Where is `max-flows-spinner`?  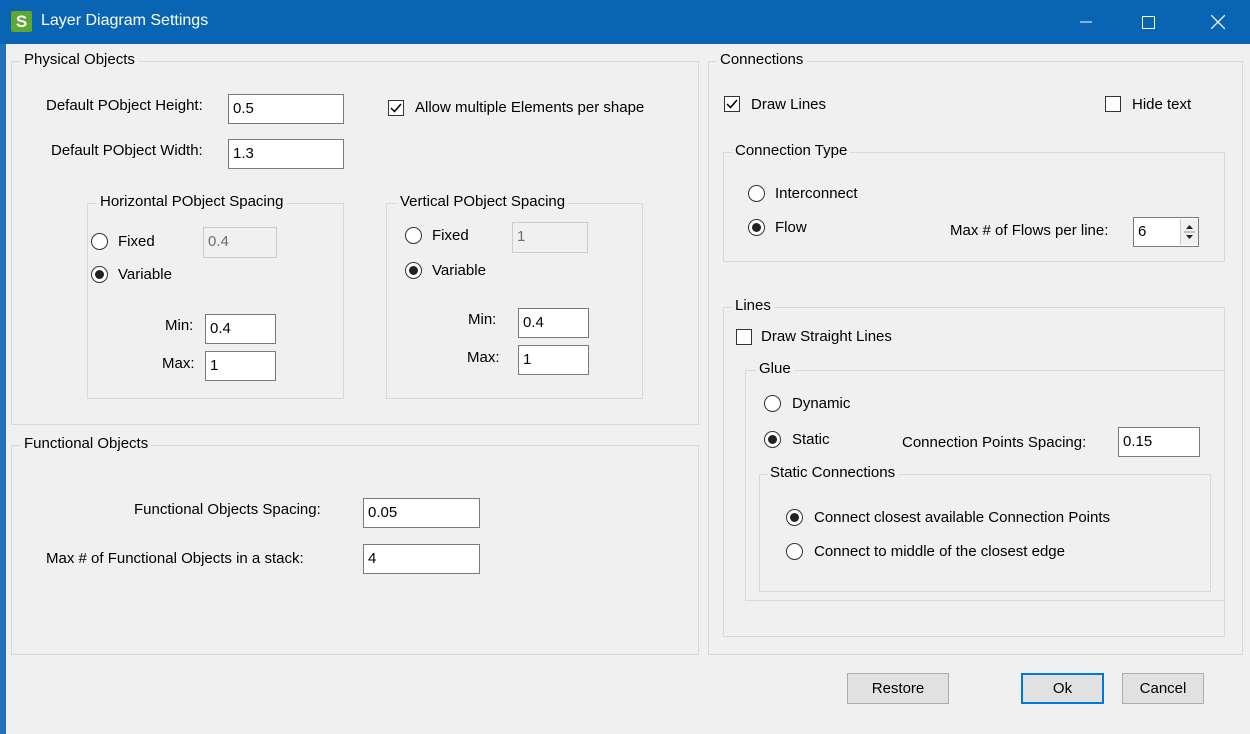
max-flows-spinner is located at coordinates (1189, 232).